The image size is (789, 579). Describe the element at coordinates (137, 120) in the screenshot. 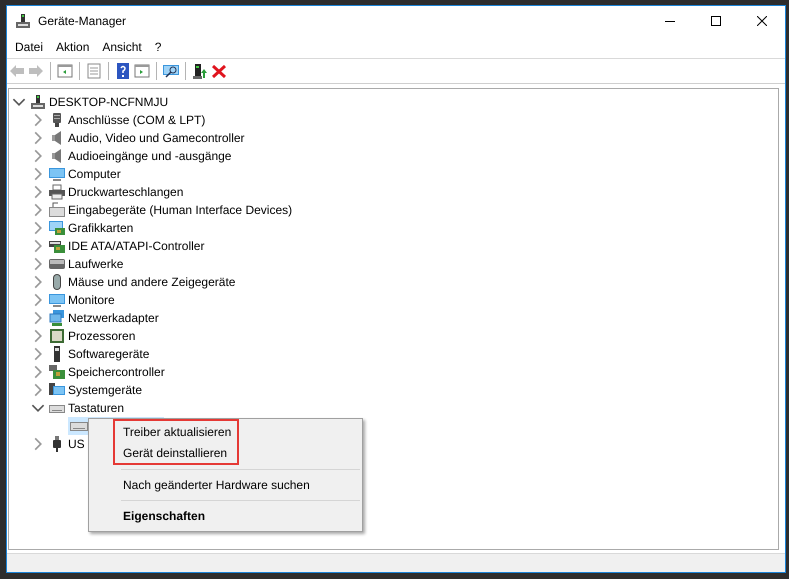

I see `tree-item: Anschlüsse (COM & LPT)` at that location.